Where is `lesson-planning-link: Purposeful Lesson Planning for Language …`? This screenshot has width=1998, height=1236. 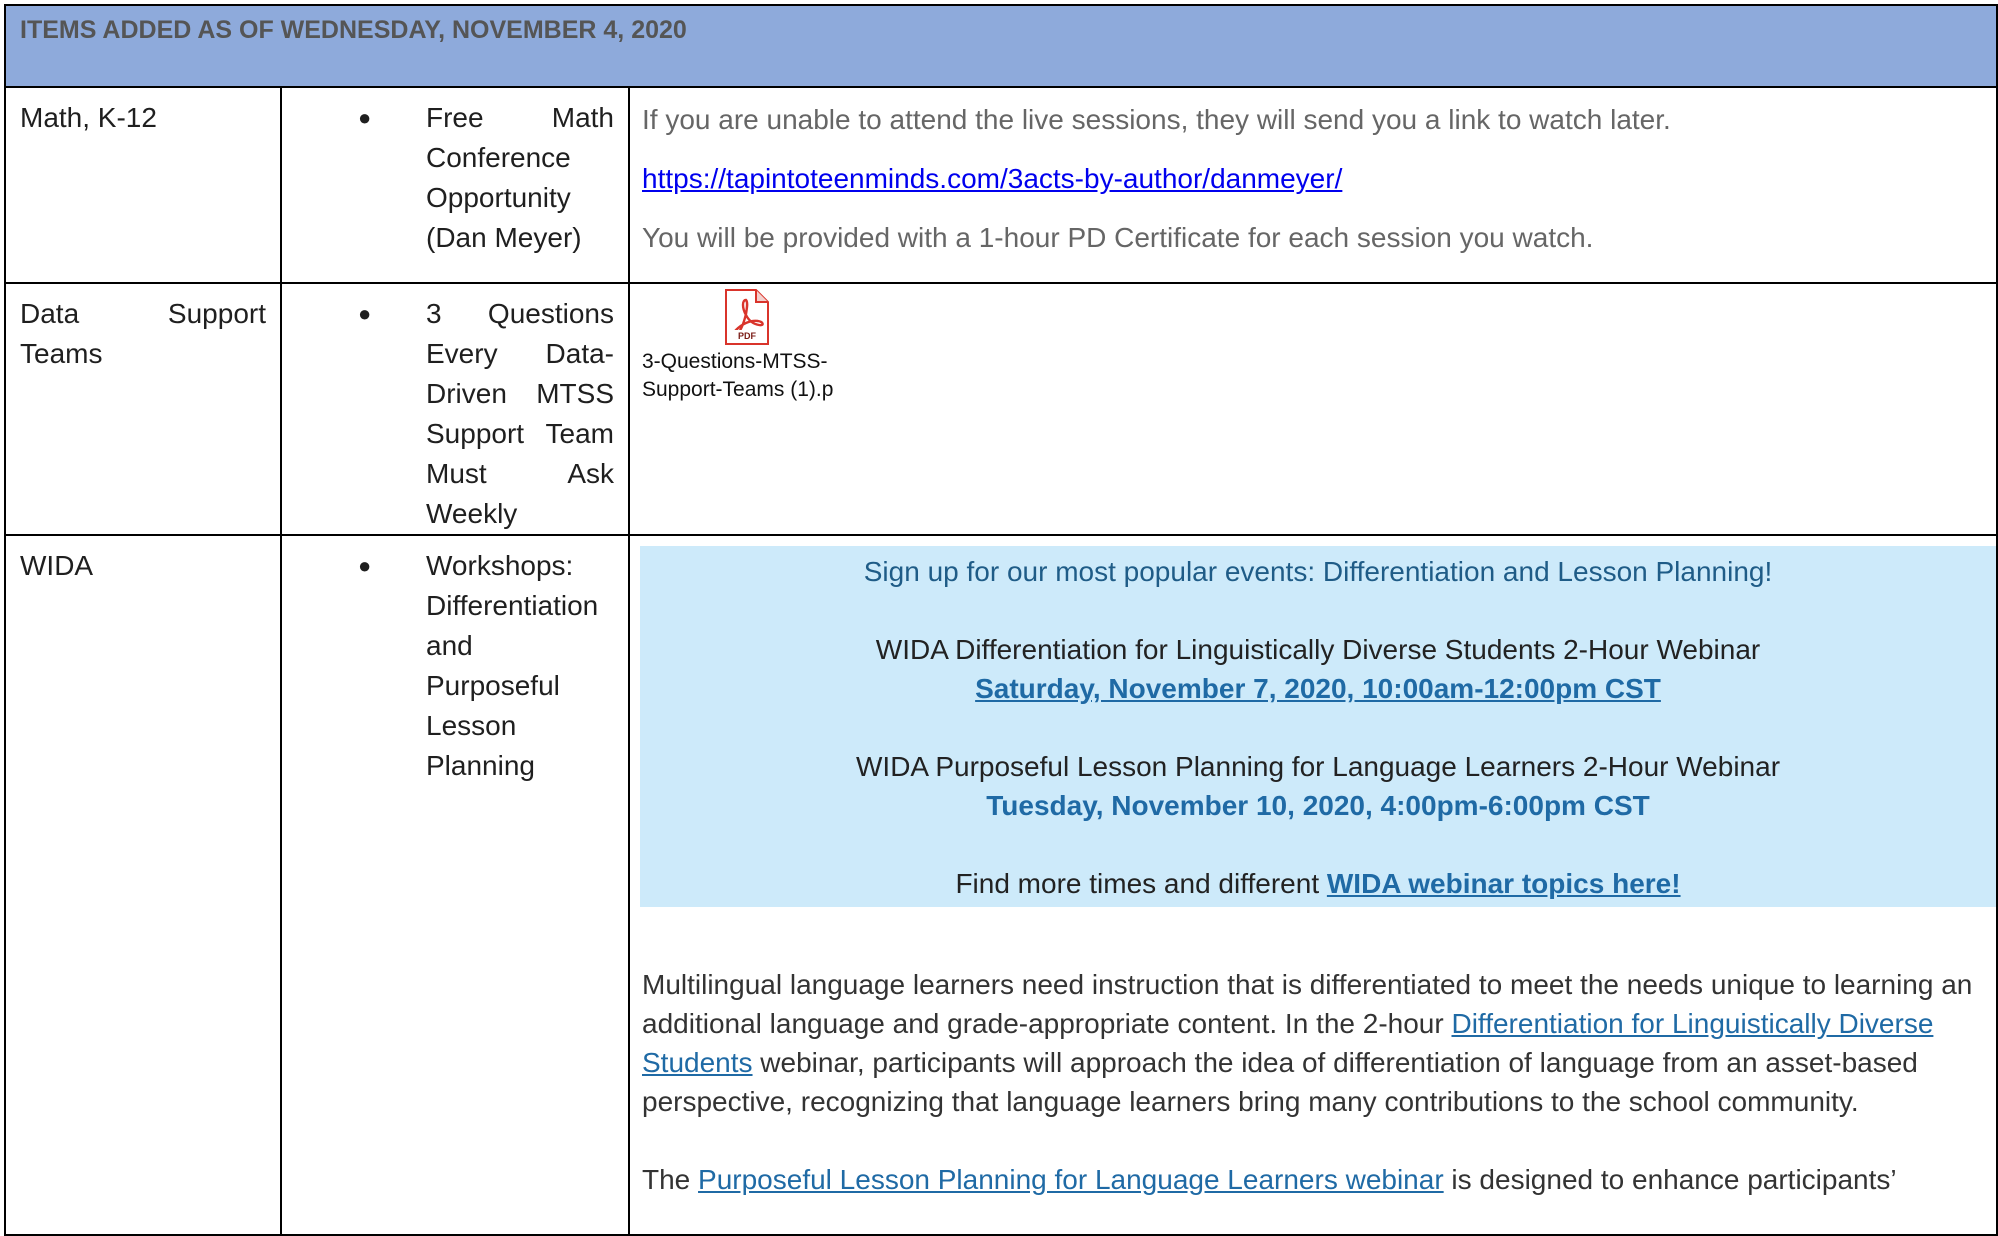
lesson-planning-link: Purposeful Lesson Planning for Language … is located at coordinates (1071, 1179).